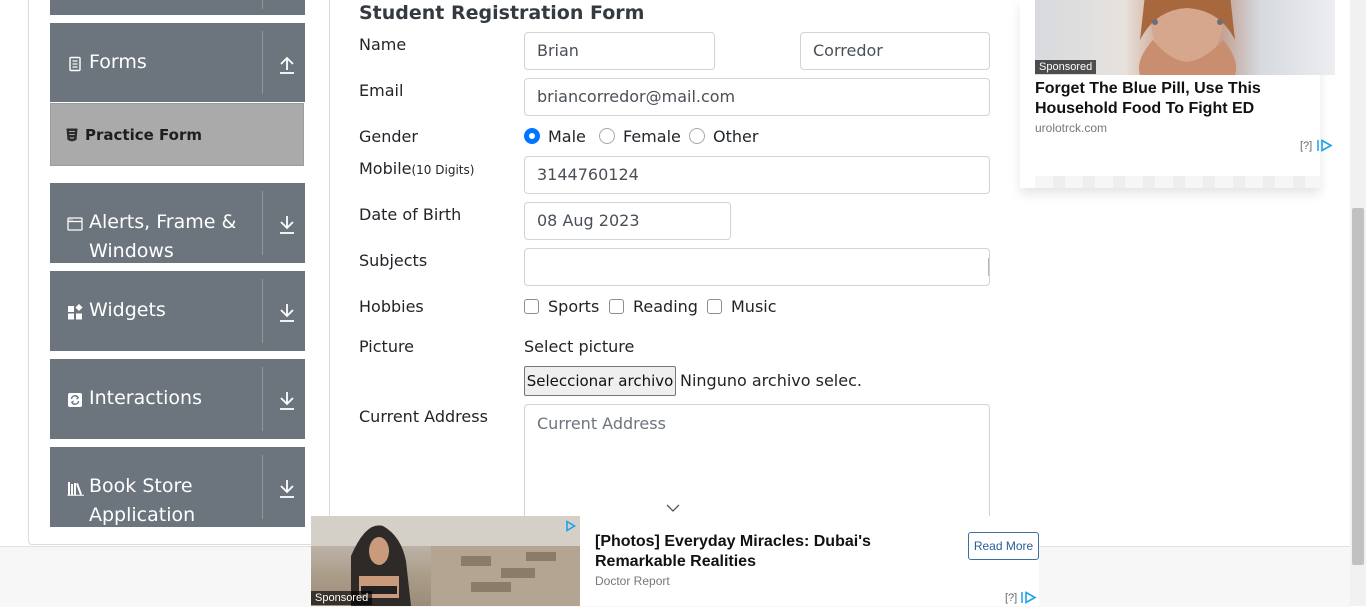 This screenshot has height=607, width=1366. I want to click on sidebar-item-practice-form: Practice Form, so click(177, 134).